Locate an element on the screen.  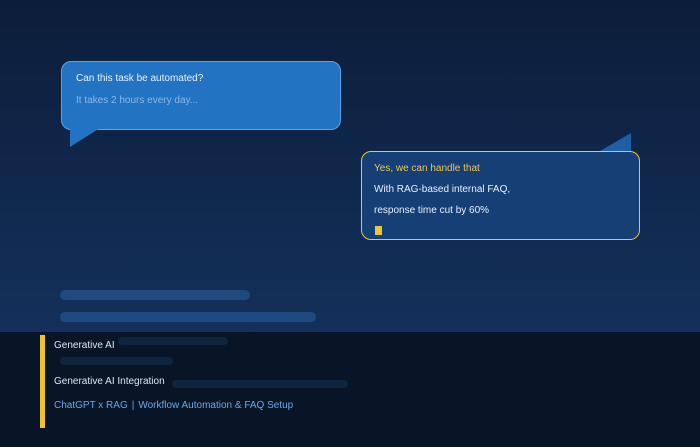
tag-chatgpt-rag: ChatGPT x RAG is located at coordinates (91, 405).